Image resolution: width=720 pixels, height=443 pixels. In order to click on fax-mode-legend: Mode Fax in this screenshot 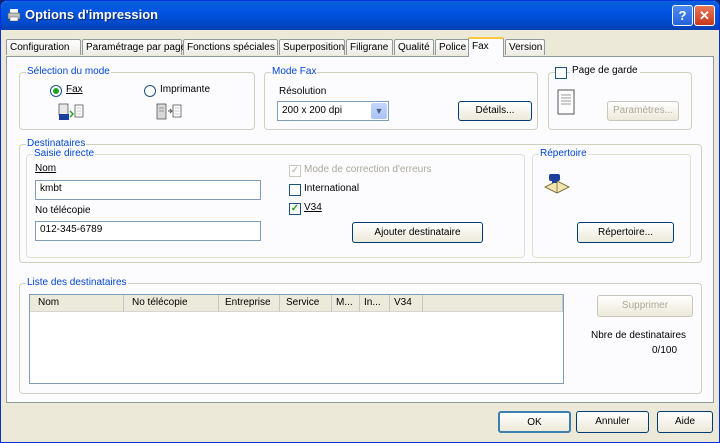, I will do `click(294, 71)`.